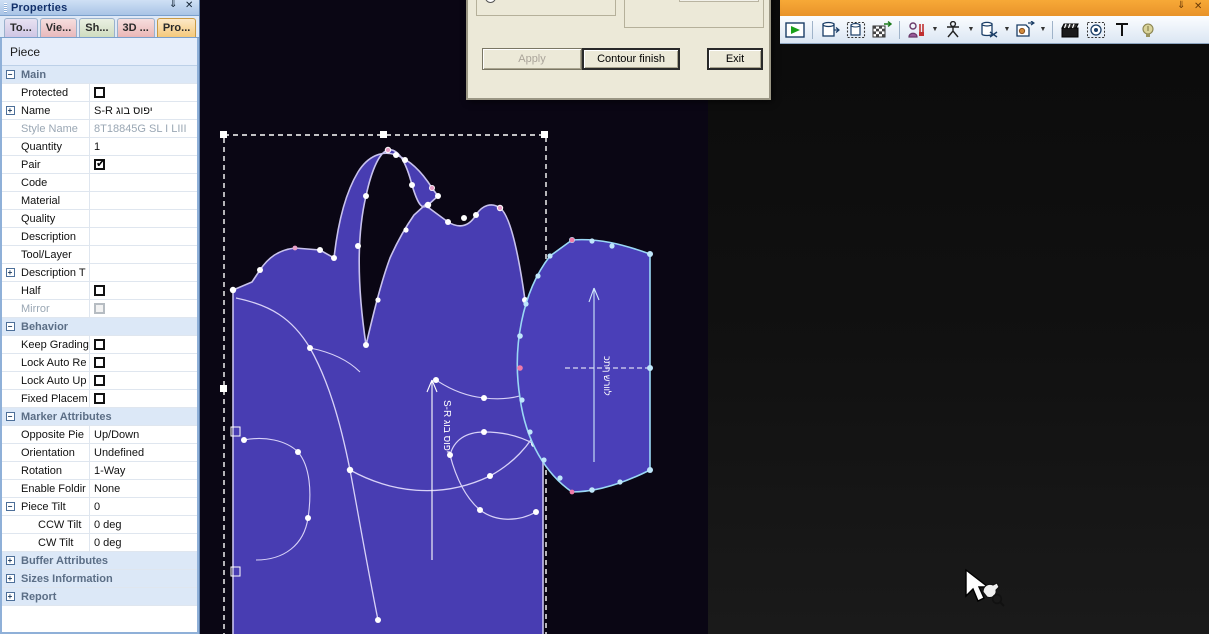 This screenshot has width=1209, height=634. Describe the element at coordinates (917, 30) in the screenshot. I see `avatar-tools-icon` at that location.